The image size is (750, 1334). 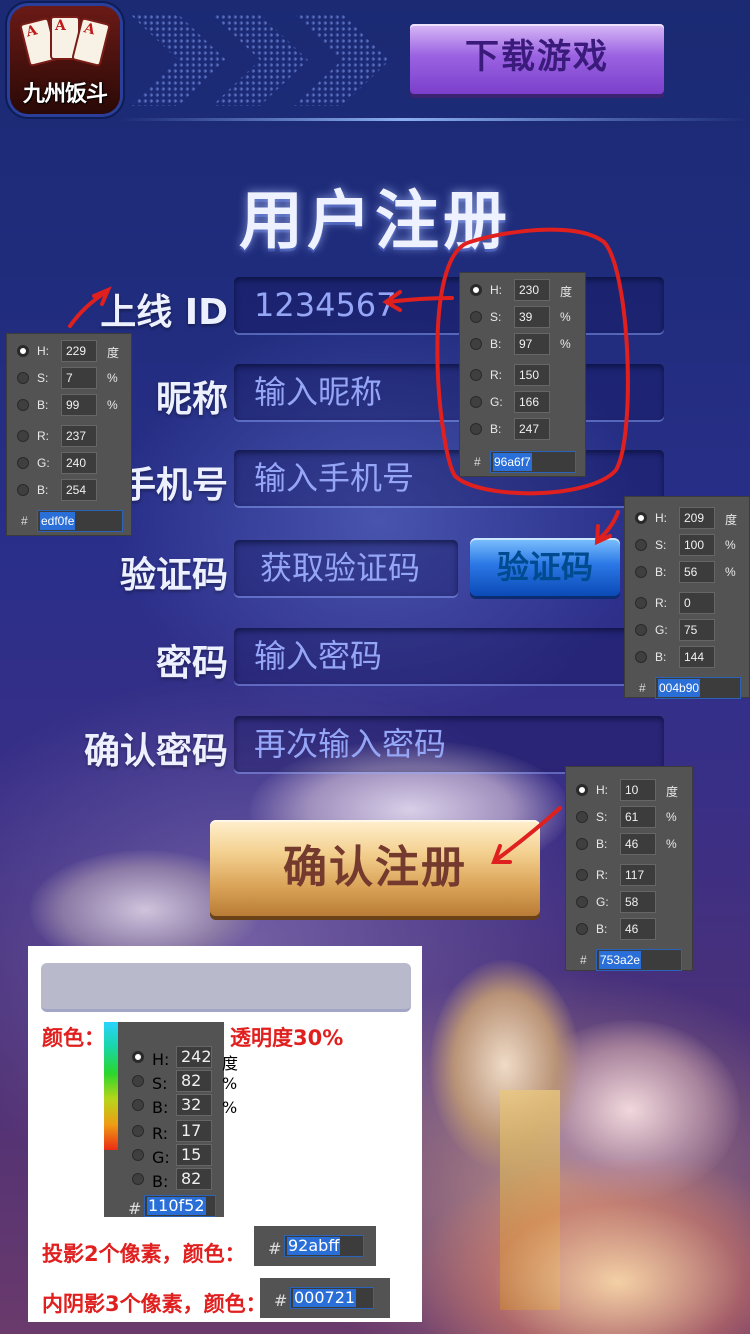 What do you see at coordinates (697, 657) in the screenshot?
I see `picker-bv: 144` at bounding box center [697, 657].